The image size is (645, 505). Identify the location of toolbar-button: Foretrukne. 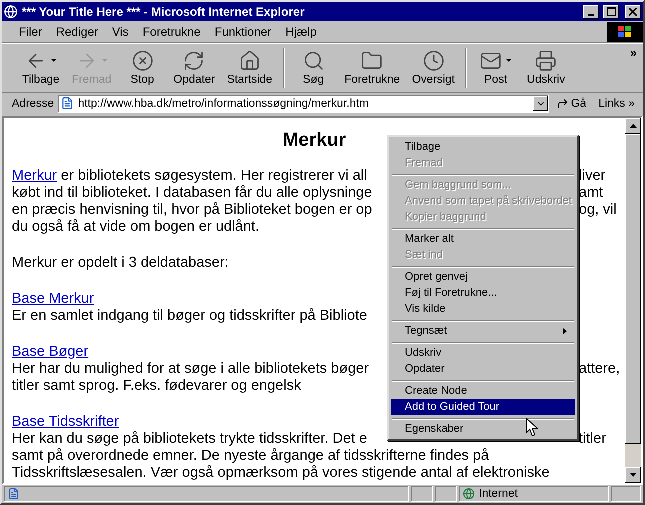
(372, 68).